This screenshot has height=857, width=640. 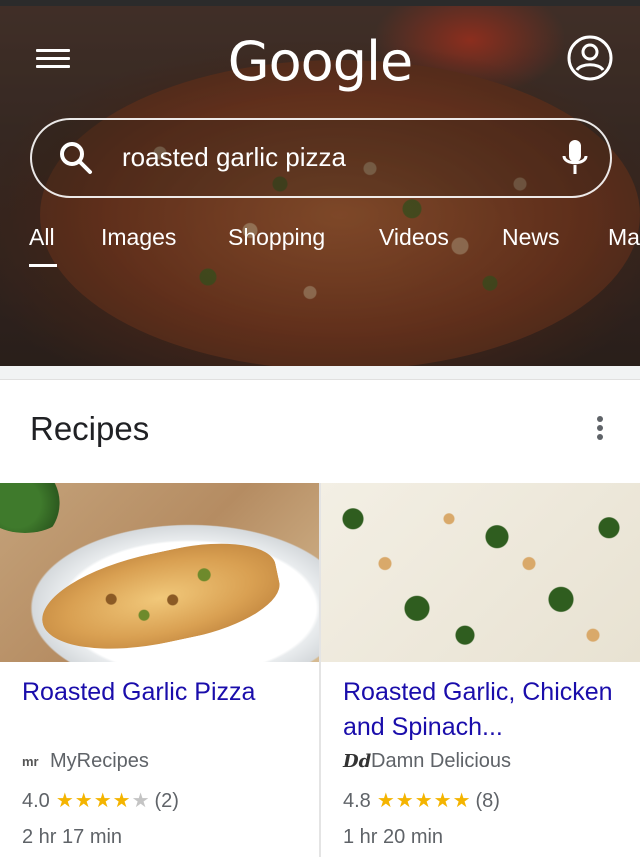 What do you see at coordinates (43, 265) in the screenshot?
I see `active-tab-indicator` at bounding box center [43, 265].